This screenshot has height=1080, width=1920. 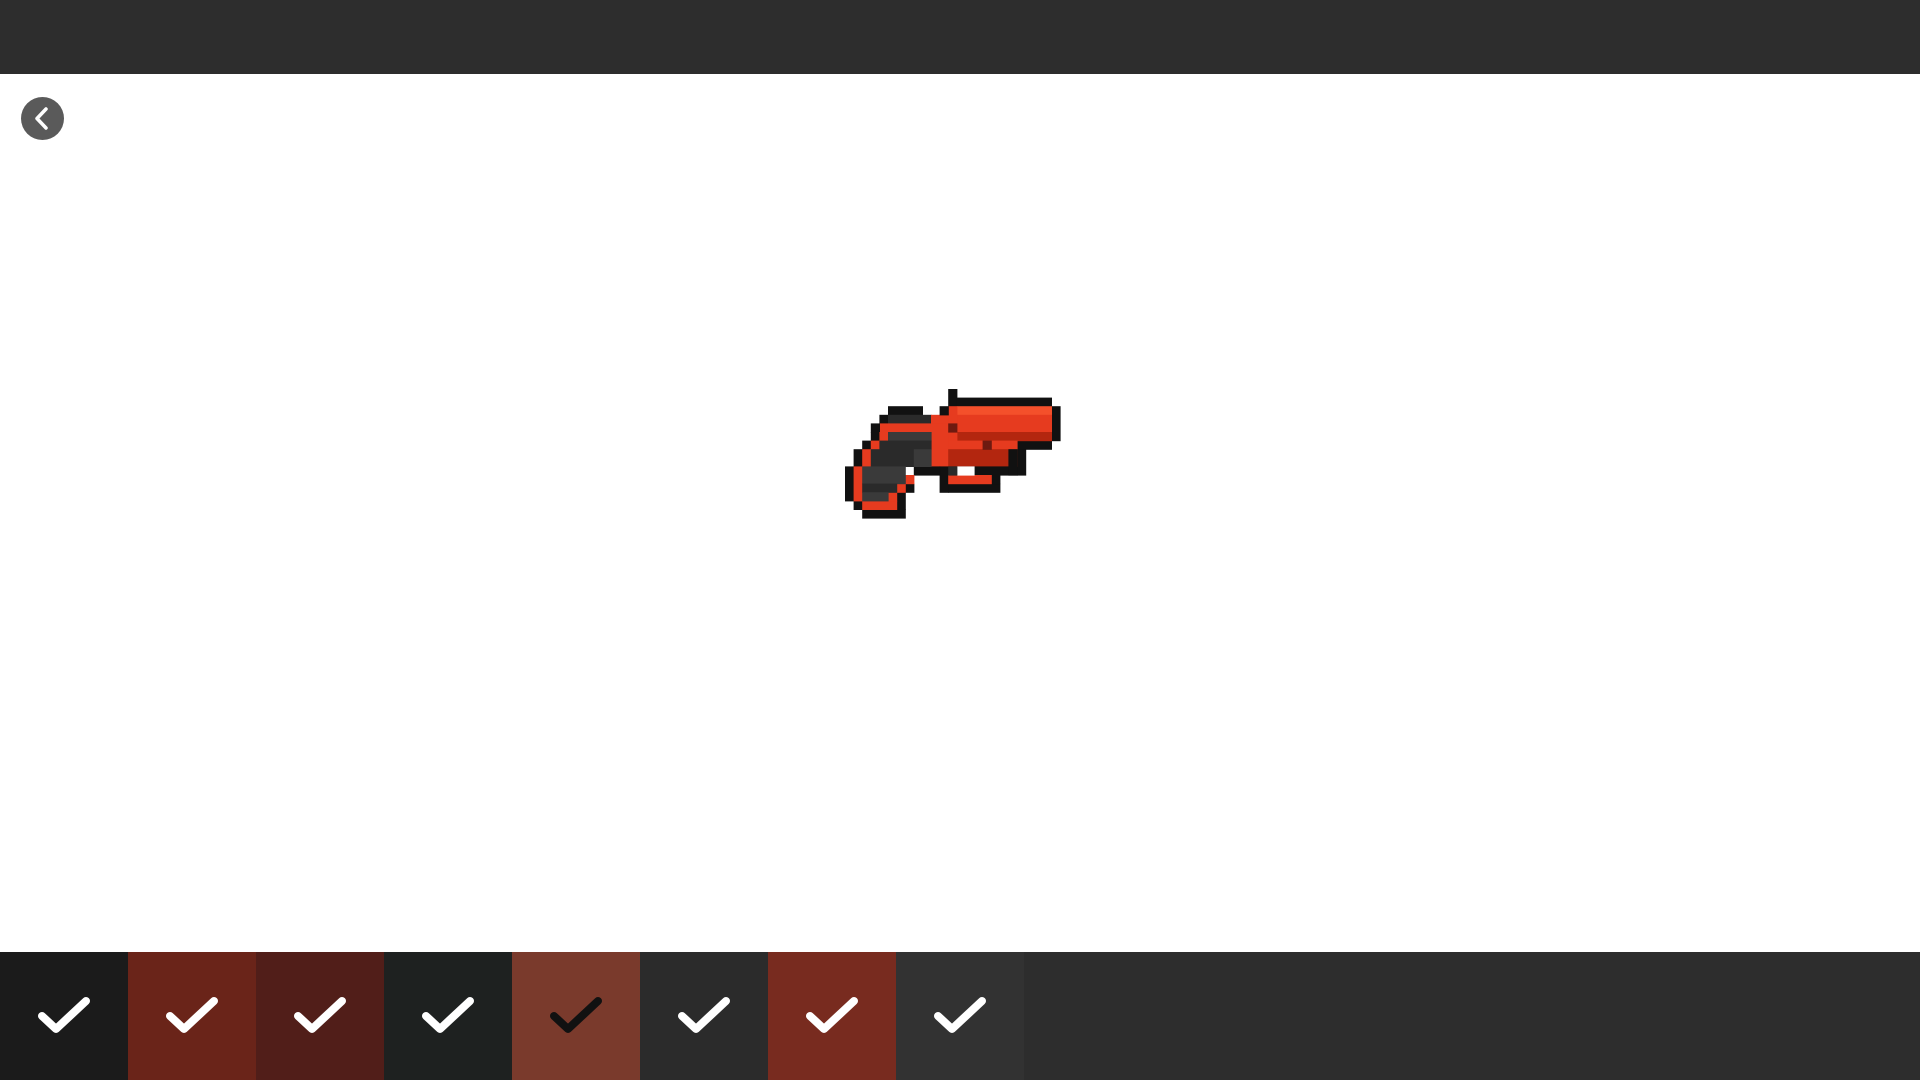 I want to click on trigger-gap, so click(x=965, y=471).